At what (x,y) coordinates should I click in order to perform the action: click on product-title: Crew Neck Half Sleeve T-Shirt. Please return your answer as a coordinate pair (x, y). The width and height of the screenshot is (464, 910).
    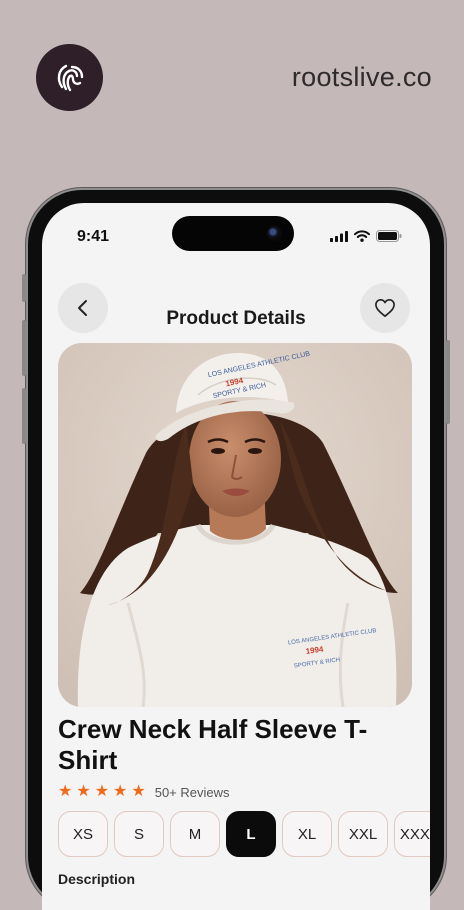
    Looking at the image, I should click on (213, 744).